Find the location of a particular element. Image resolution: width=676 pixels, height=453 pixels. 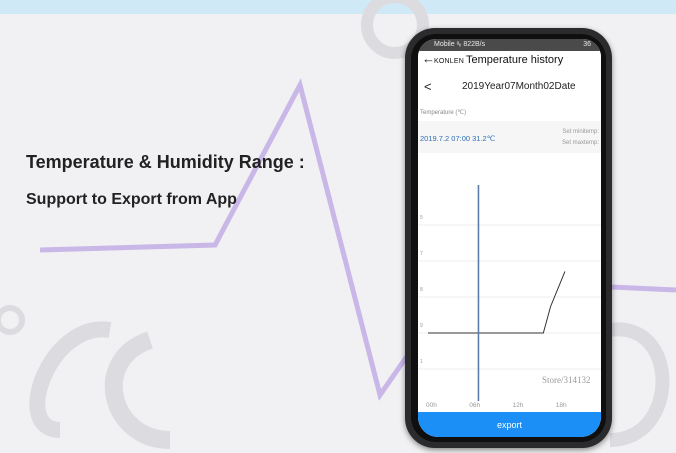

y-tick-label: 7 is located at coordinates (421, 254).